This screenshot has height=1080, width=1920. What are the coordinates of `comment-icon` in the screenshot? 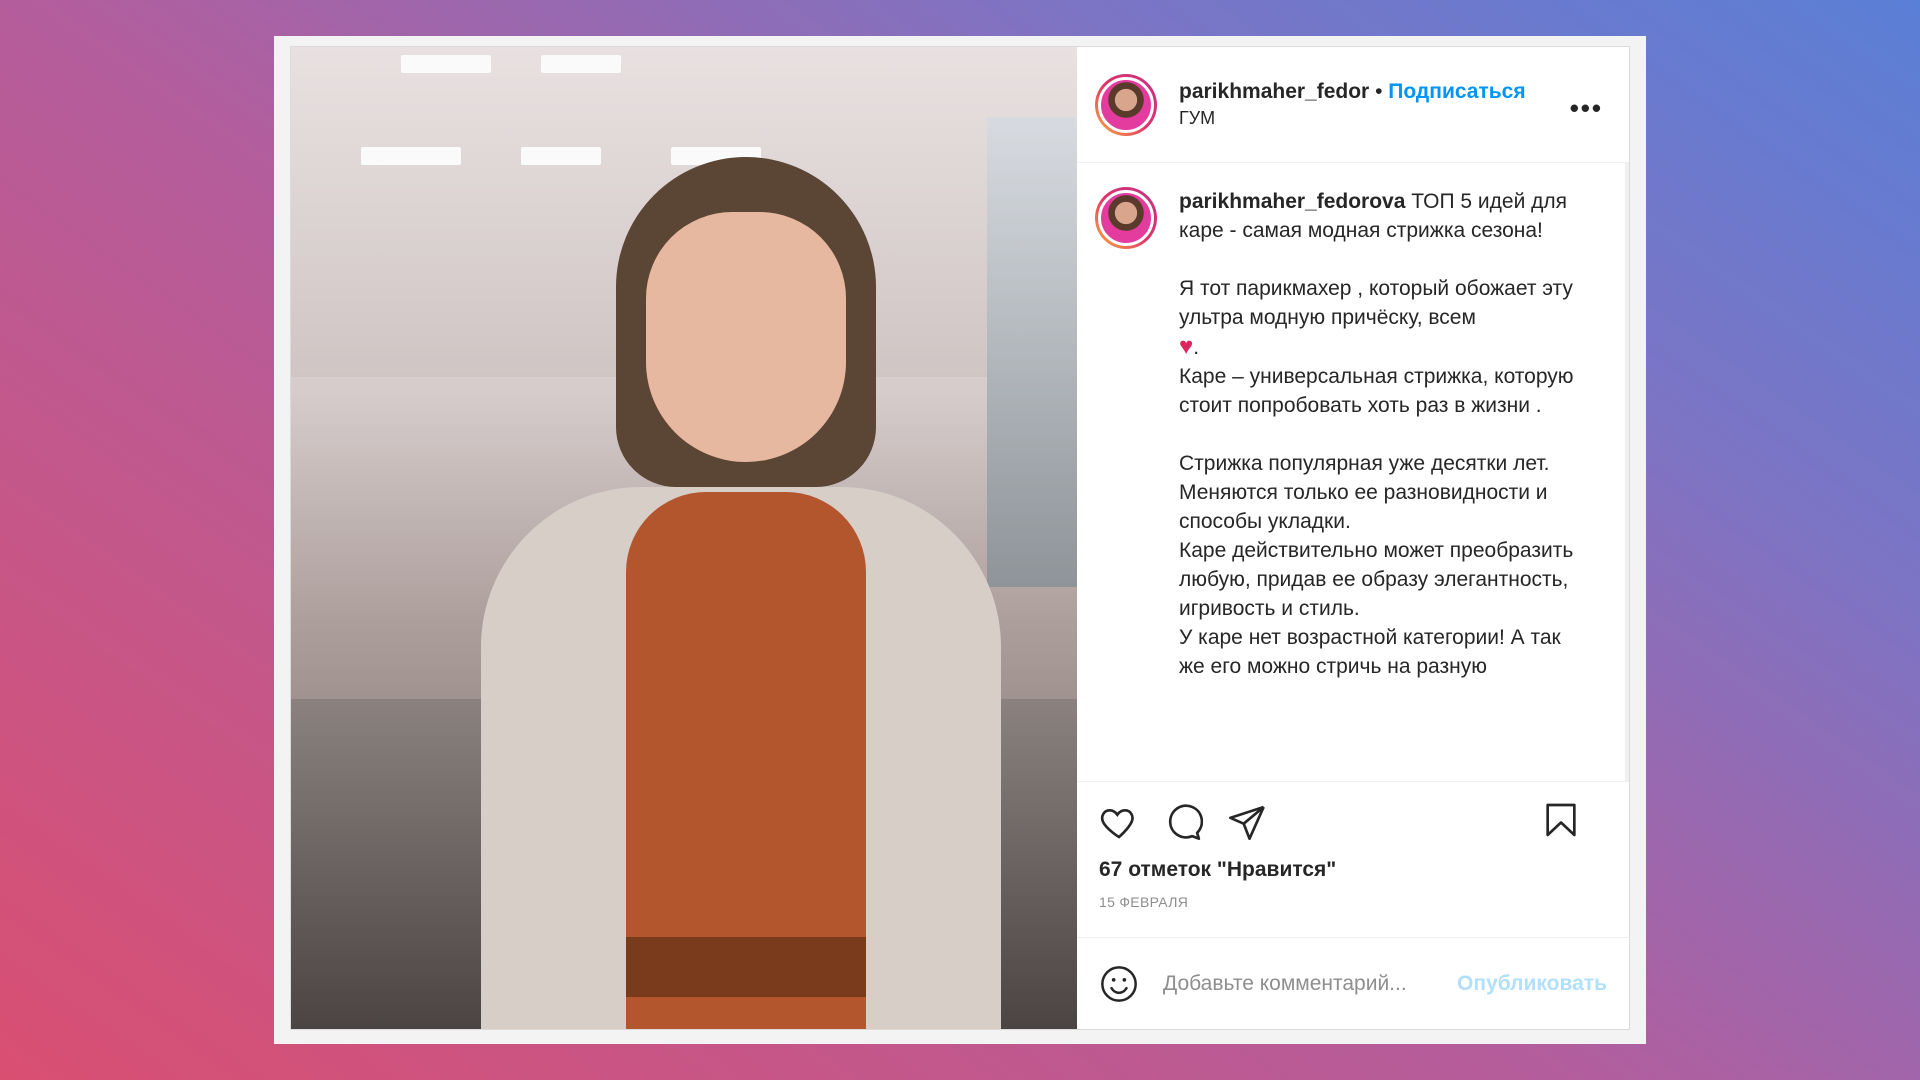 It's located at (1183, 822).